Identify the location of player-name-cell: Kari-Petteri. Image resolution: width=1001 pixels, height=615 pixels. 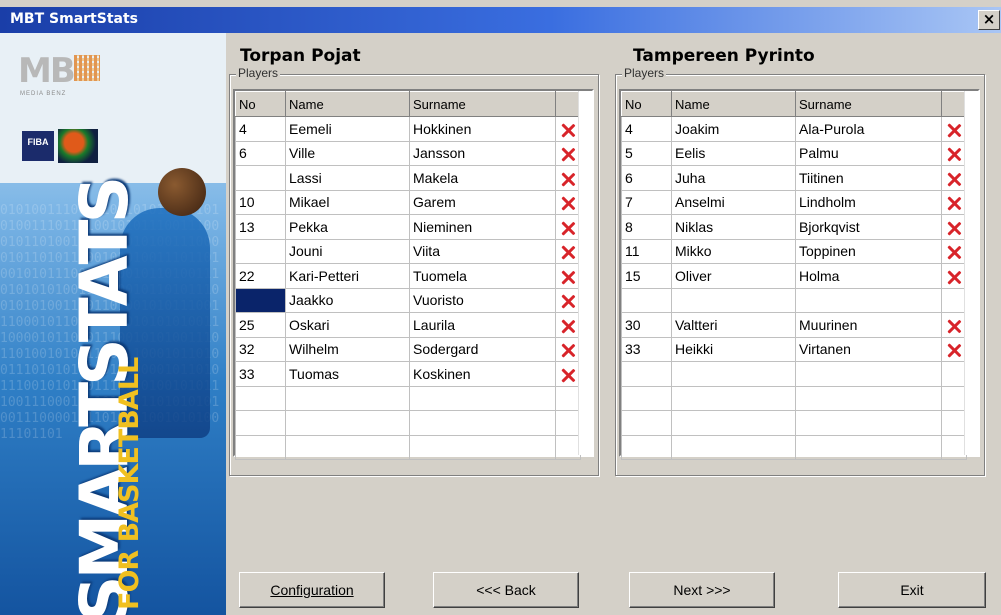
(347, 276).